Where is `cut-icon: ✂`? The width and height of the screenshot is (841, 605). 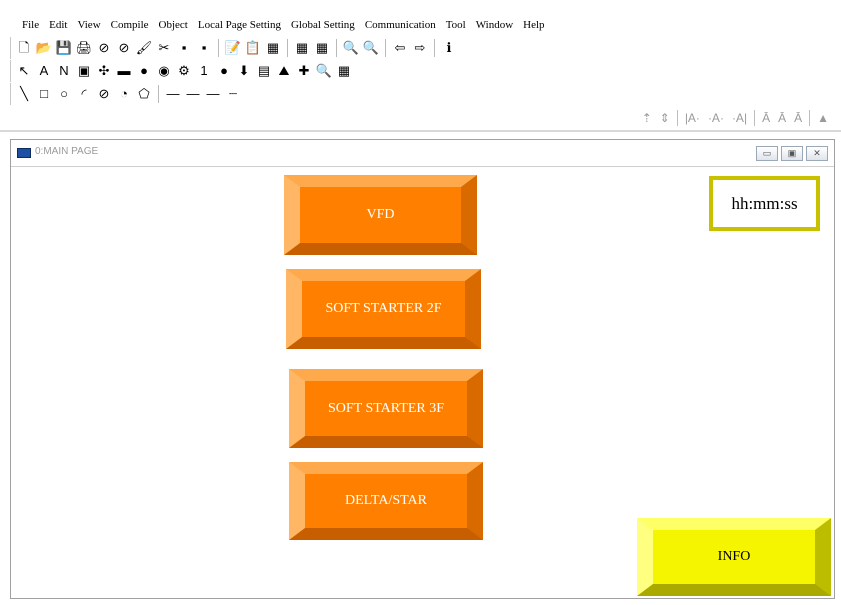
cut-icon: ✂ is located at coordinates (164, 48).